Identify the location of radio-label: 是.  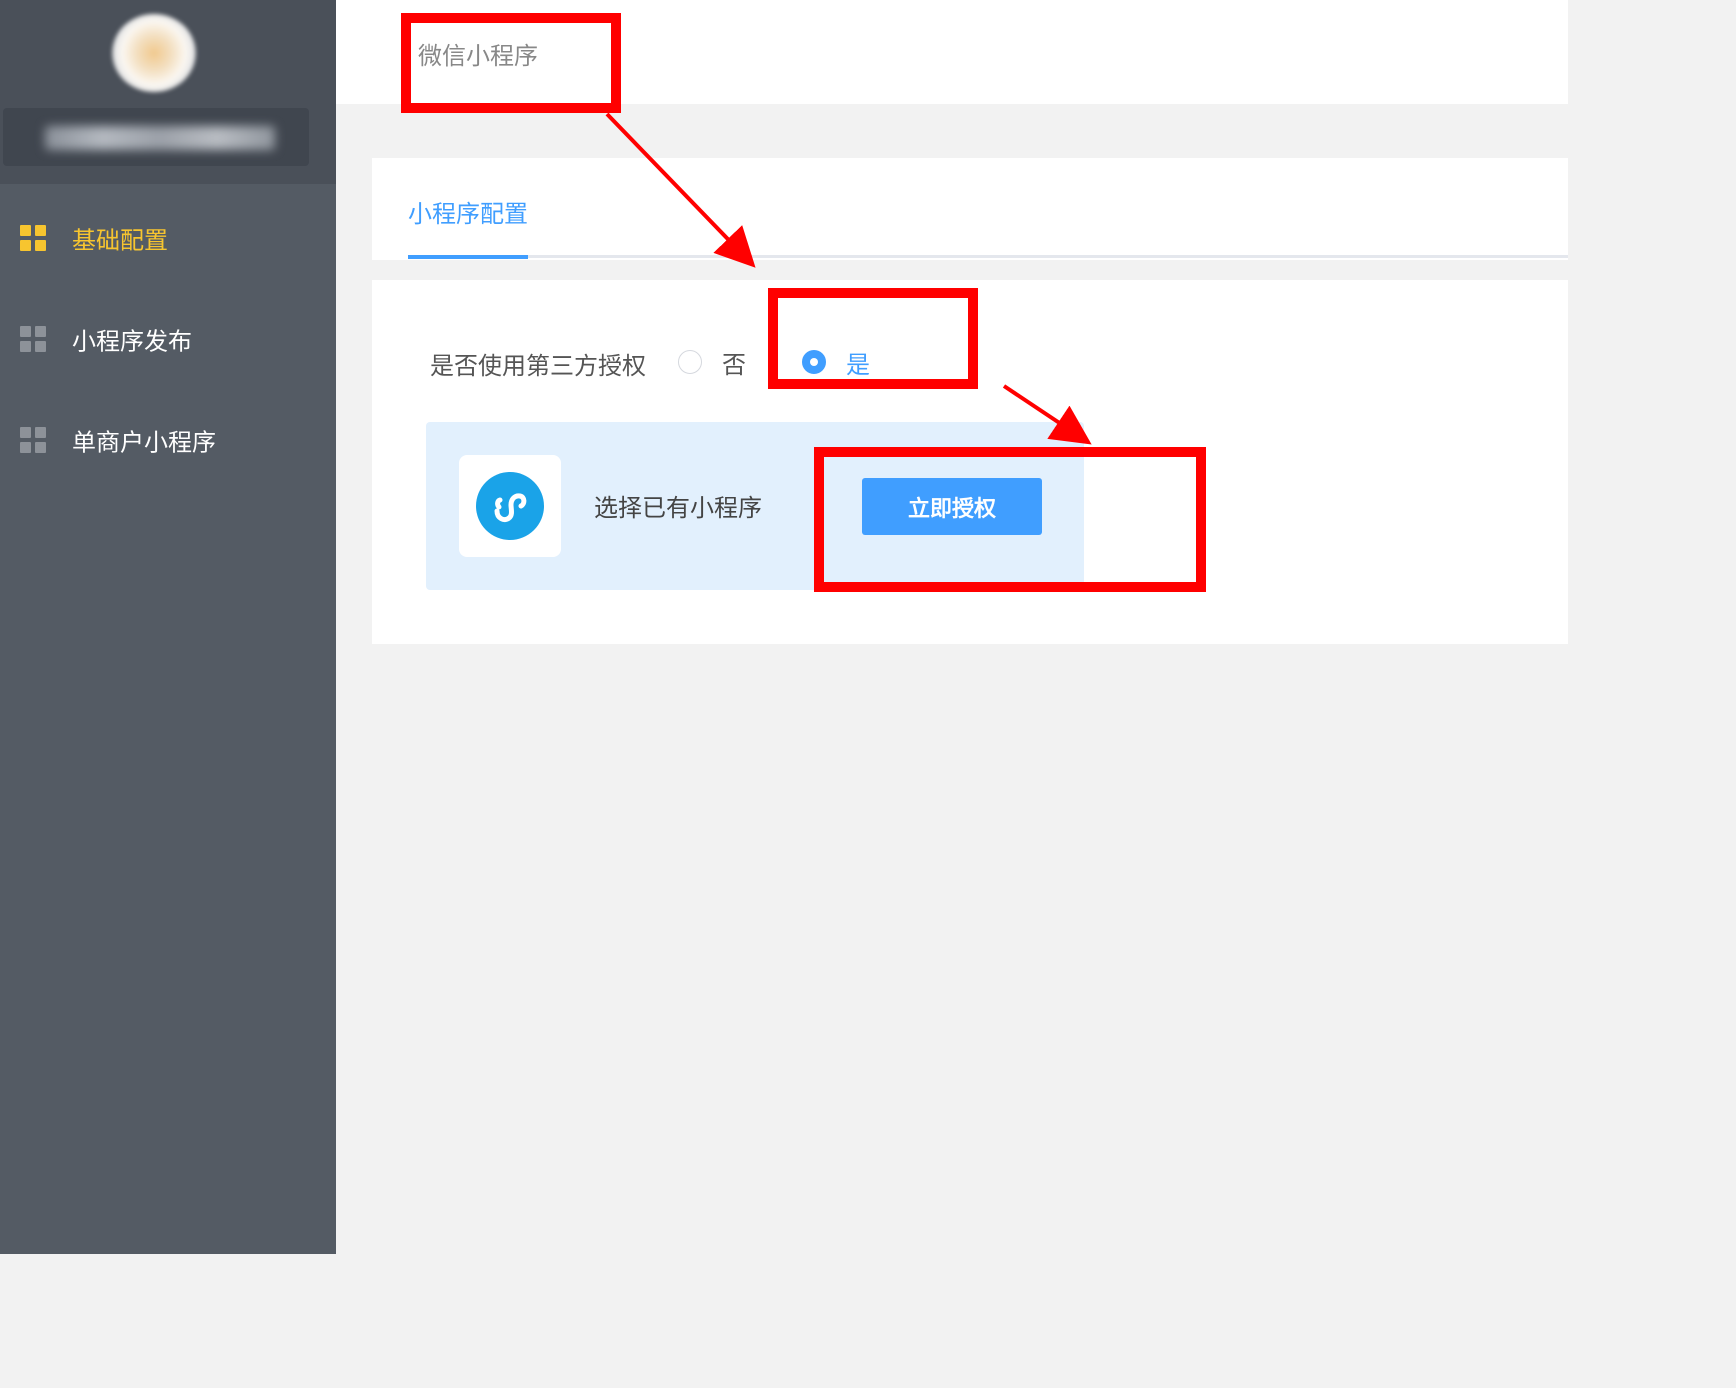
(858, 364).